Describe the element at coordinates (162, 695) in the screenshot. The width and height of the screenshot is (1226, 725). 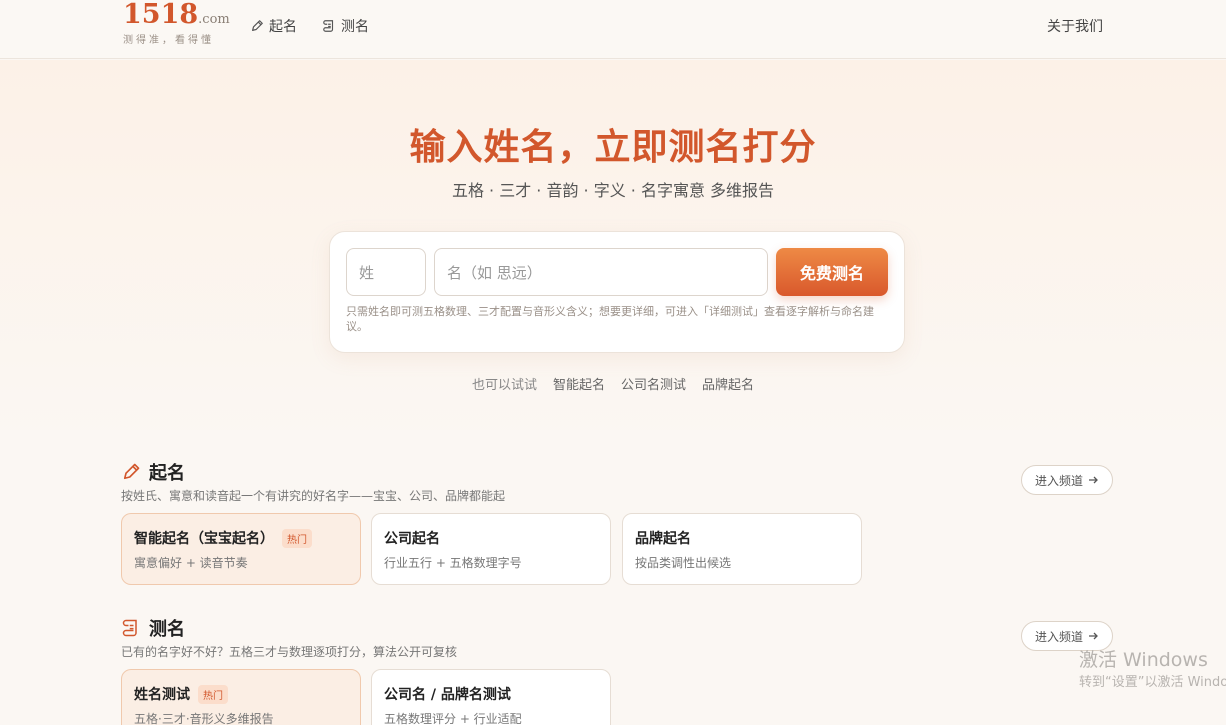
I see `card-title: 姓名测试` at that location.